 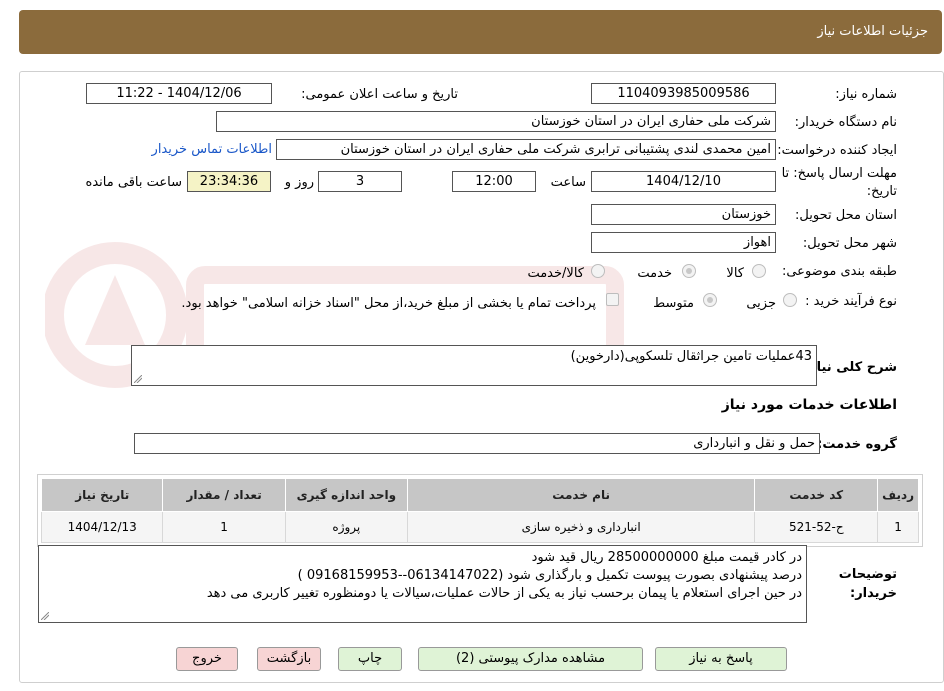 I want to click on process-medium-radio, so click(x=710, y=300).